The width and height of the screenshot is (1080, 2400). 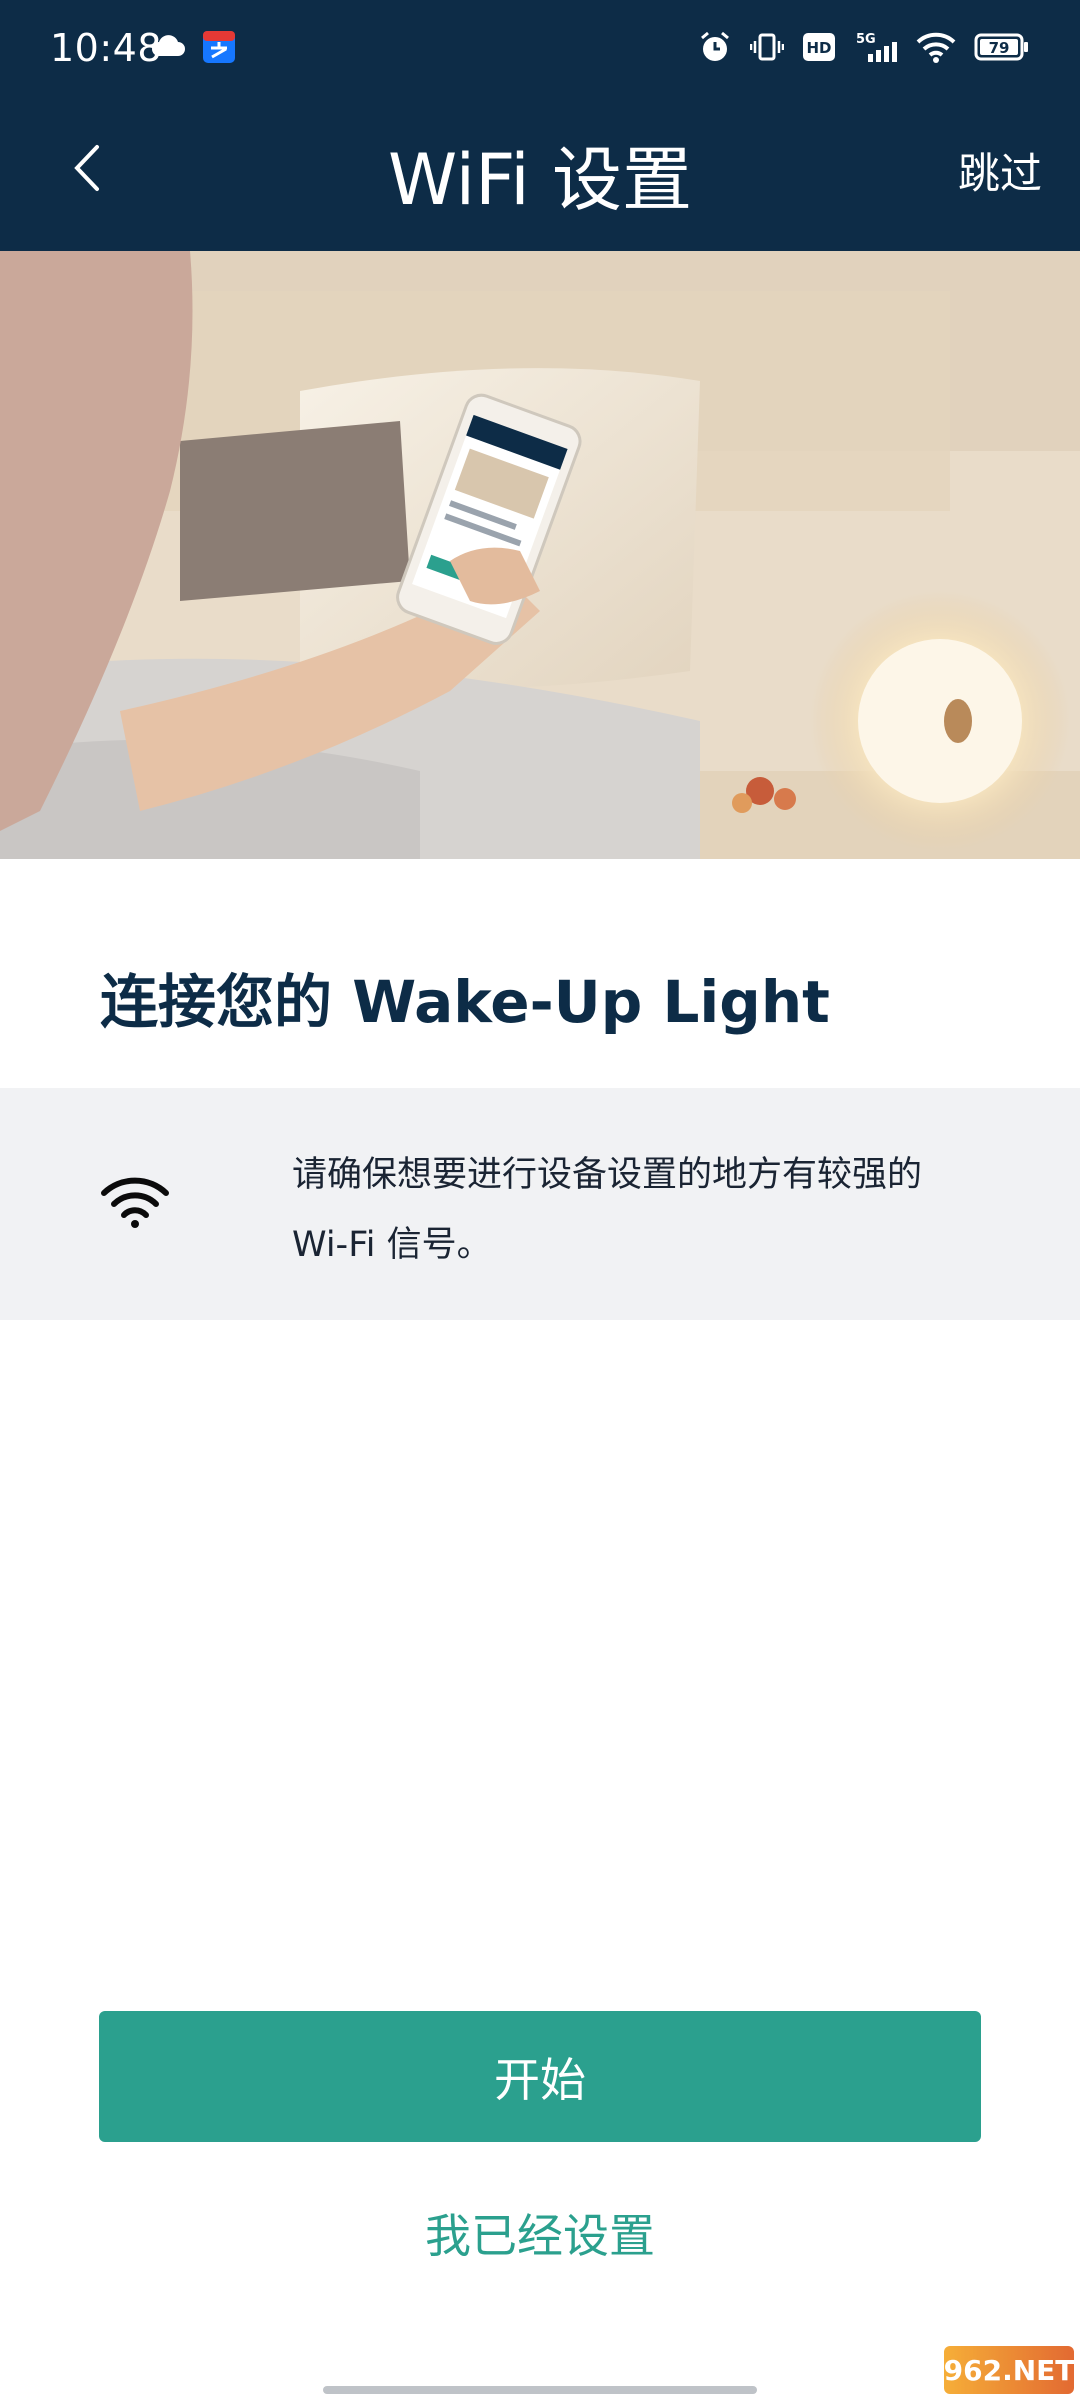 What do you see at coordinates (540, 50) in the screenshot?
I see `status-bar: 10:48 HD 5G 79` at bounding box center [540, 50].